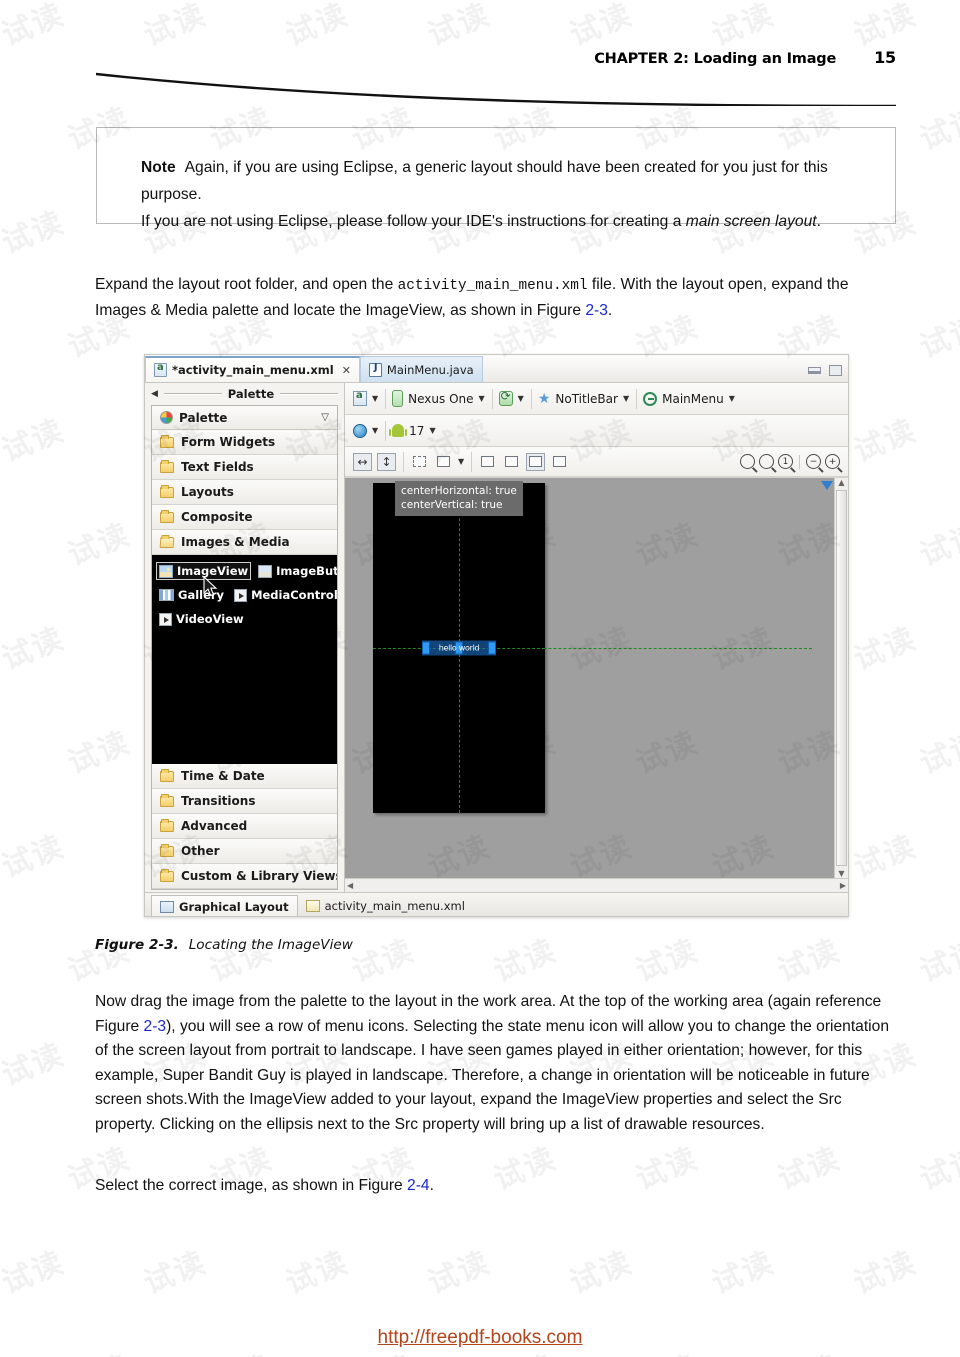  What do you see at coordinates (835, 370) in the screenshot?
I see `maximize-icon` at bounding box center [835, 370].